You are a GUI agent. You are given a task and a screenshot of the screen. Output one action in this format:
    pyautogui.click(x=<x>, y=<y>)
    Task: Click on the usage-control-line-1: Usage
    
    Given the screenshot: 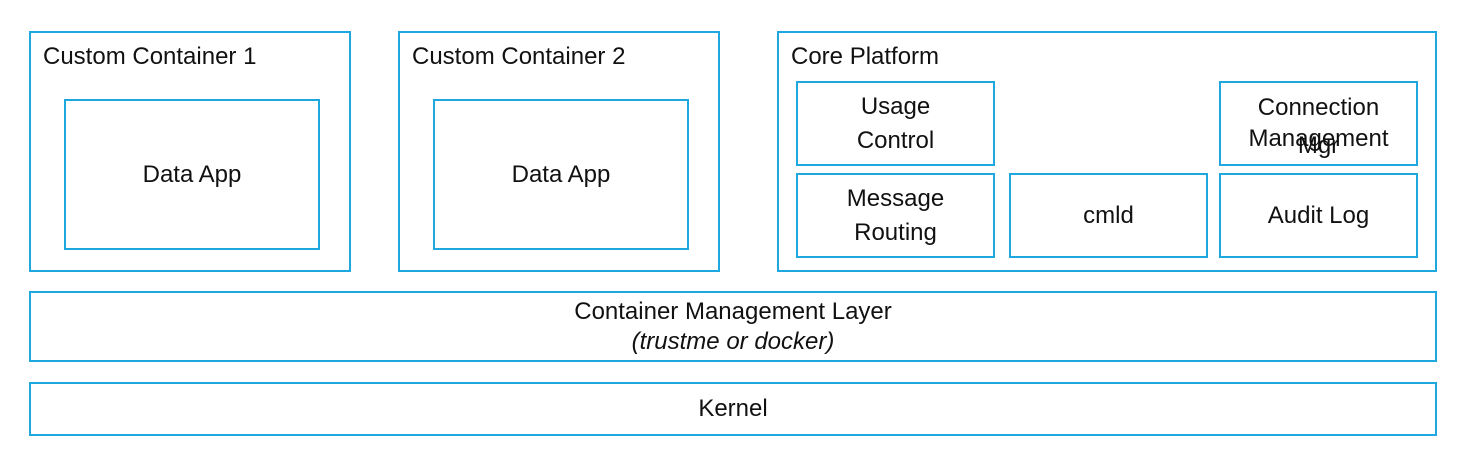 What is the action you would take?
    pyautogui.click(x=895, y=106)
    